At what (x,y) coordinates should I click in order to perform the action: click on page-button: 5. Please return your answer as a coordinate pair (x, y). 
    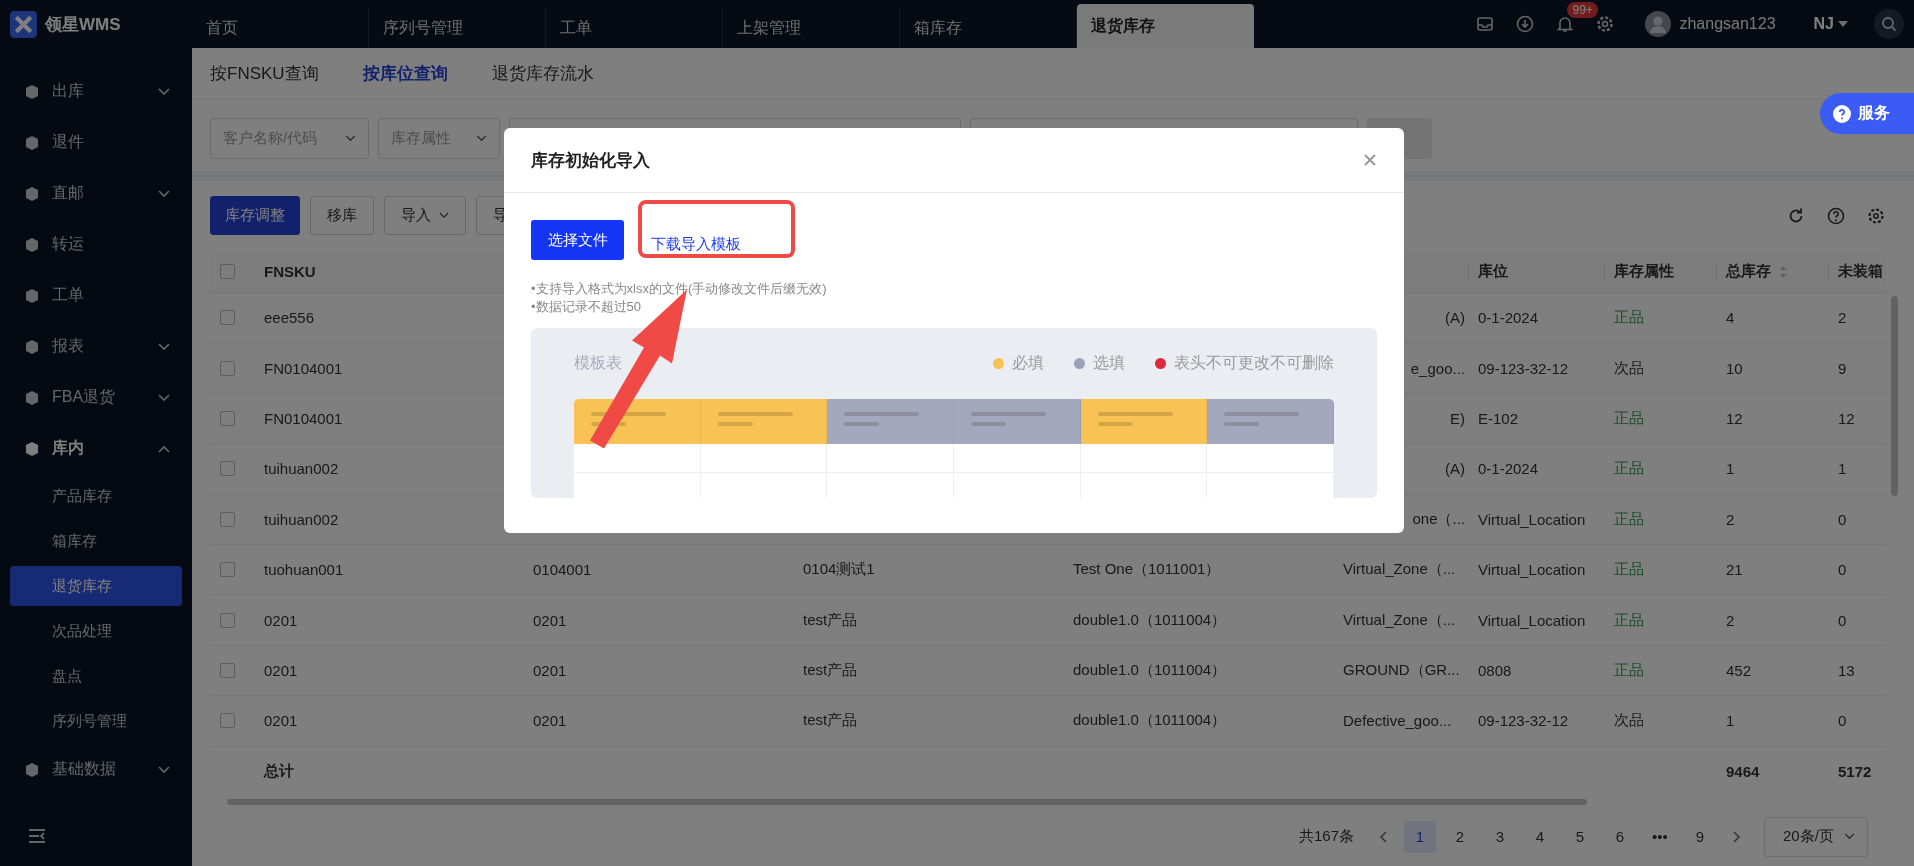
    Looking at the image, I should click on (1580, 836).